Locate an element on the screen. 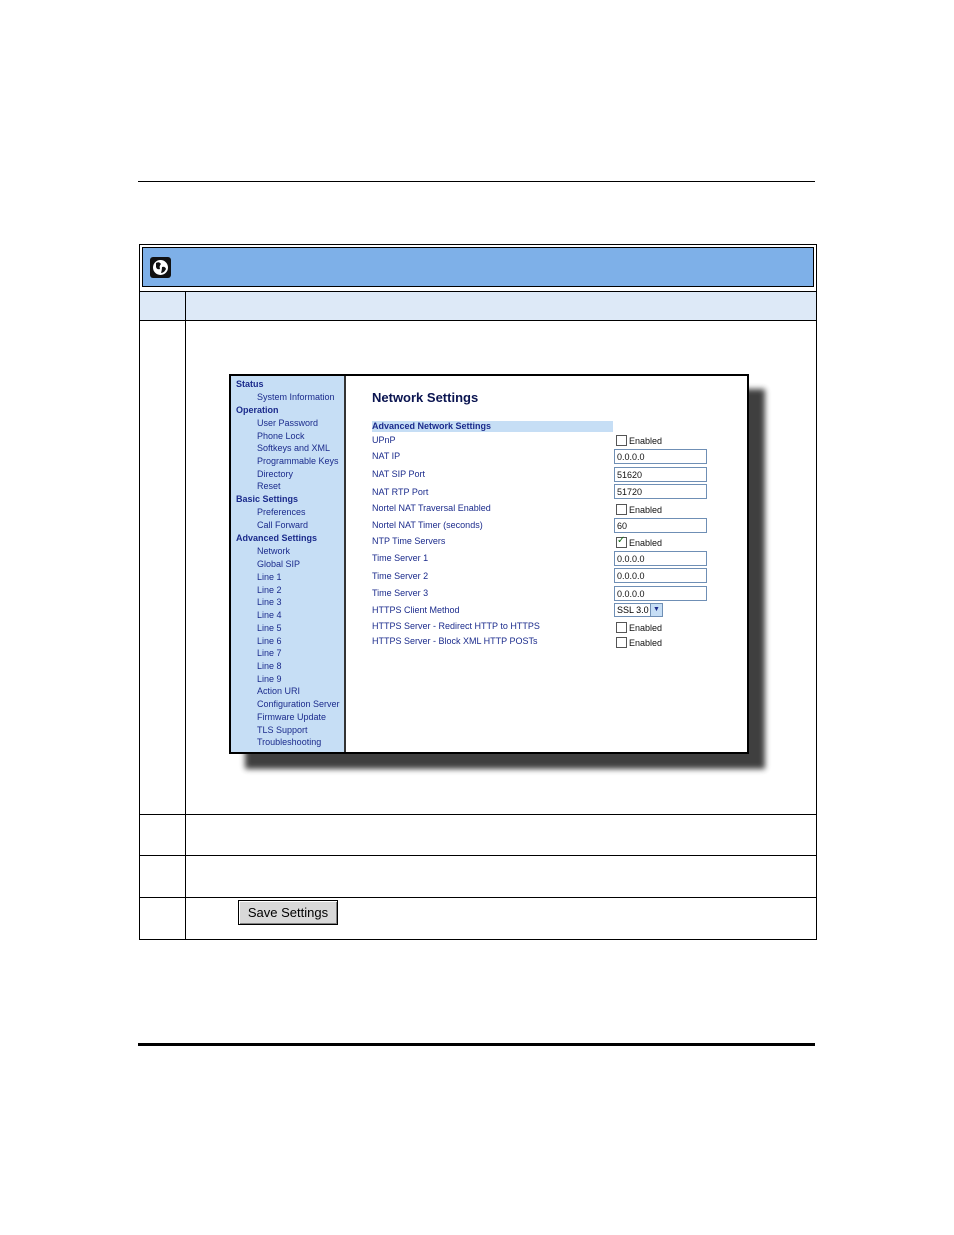  step-column-divider is located at coordinates (185, 615).